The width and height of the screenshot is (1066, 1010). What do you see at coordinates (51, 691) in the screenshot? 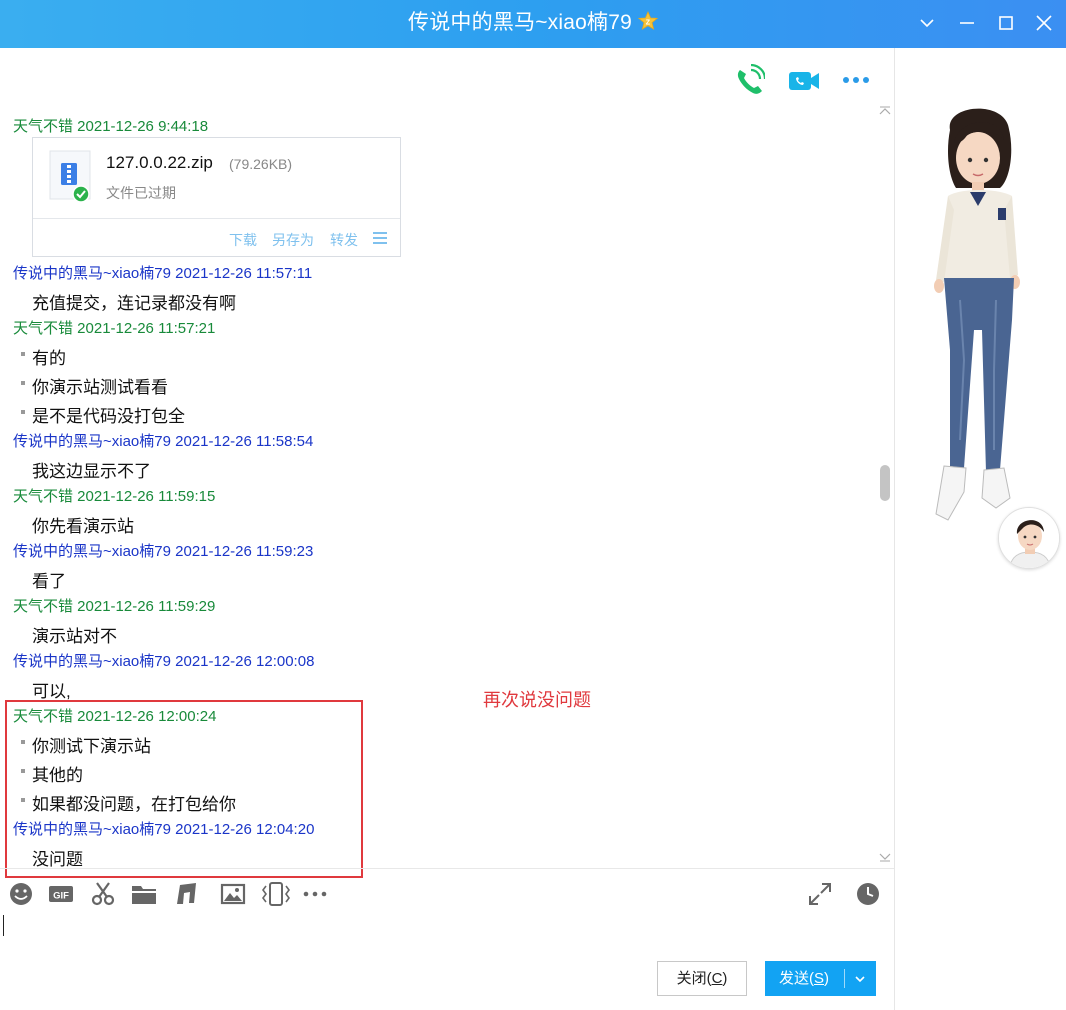
I see `message-text: 可以,` at bounding box center [51, 691].